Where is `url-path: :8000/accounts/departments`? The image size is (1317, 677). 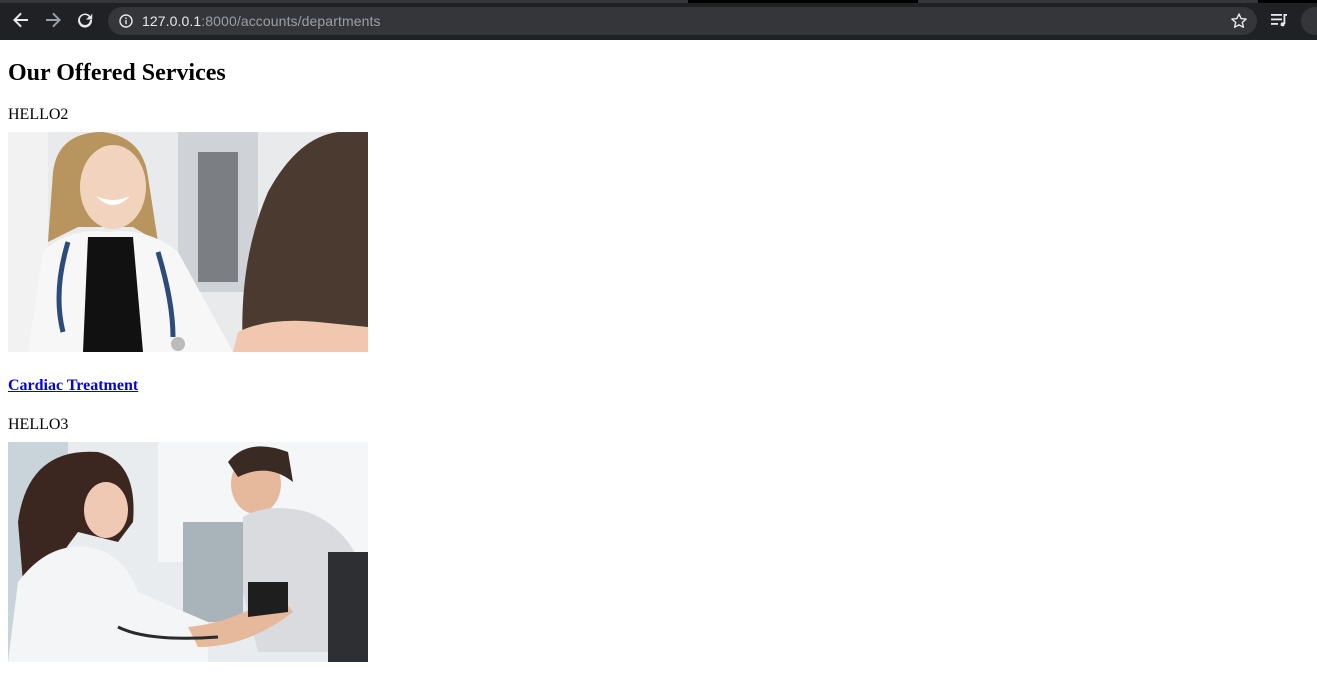
url-path: :8000/accounts/departments is located at coordinates (291, 21).